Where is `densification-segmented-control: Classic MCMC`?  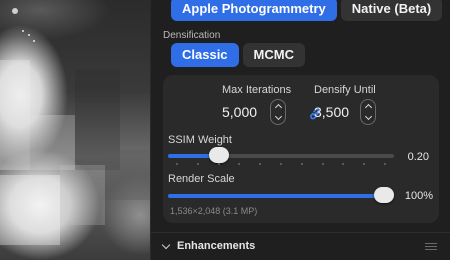
densification-segmented-control: Classic MCMC is located at coordinates (238, 55).